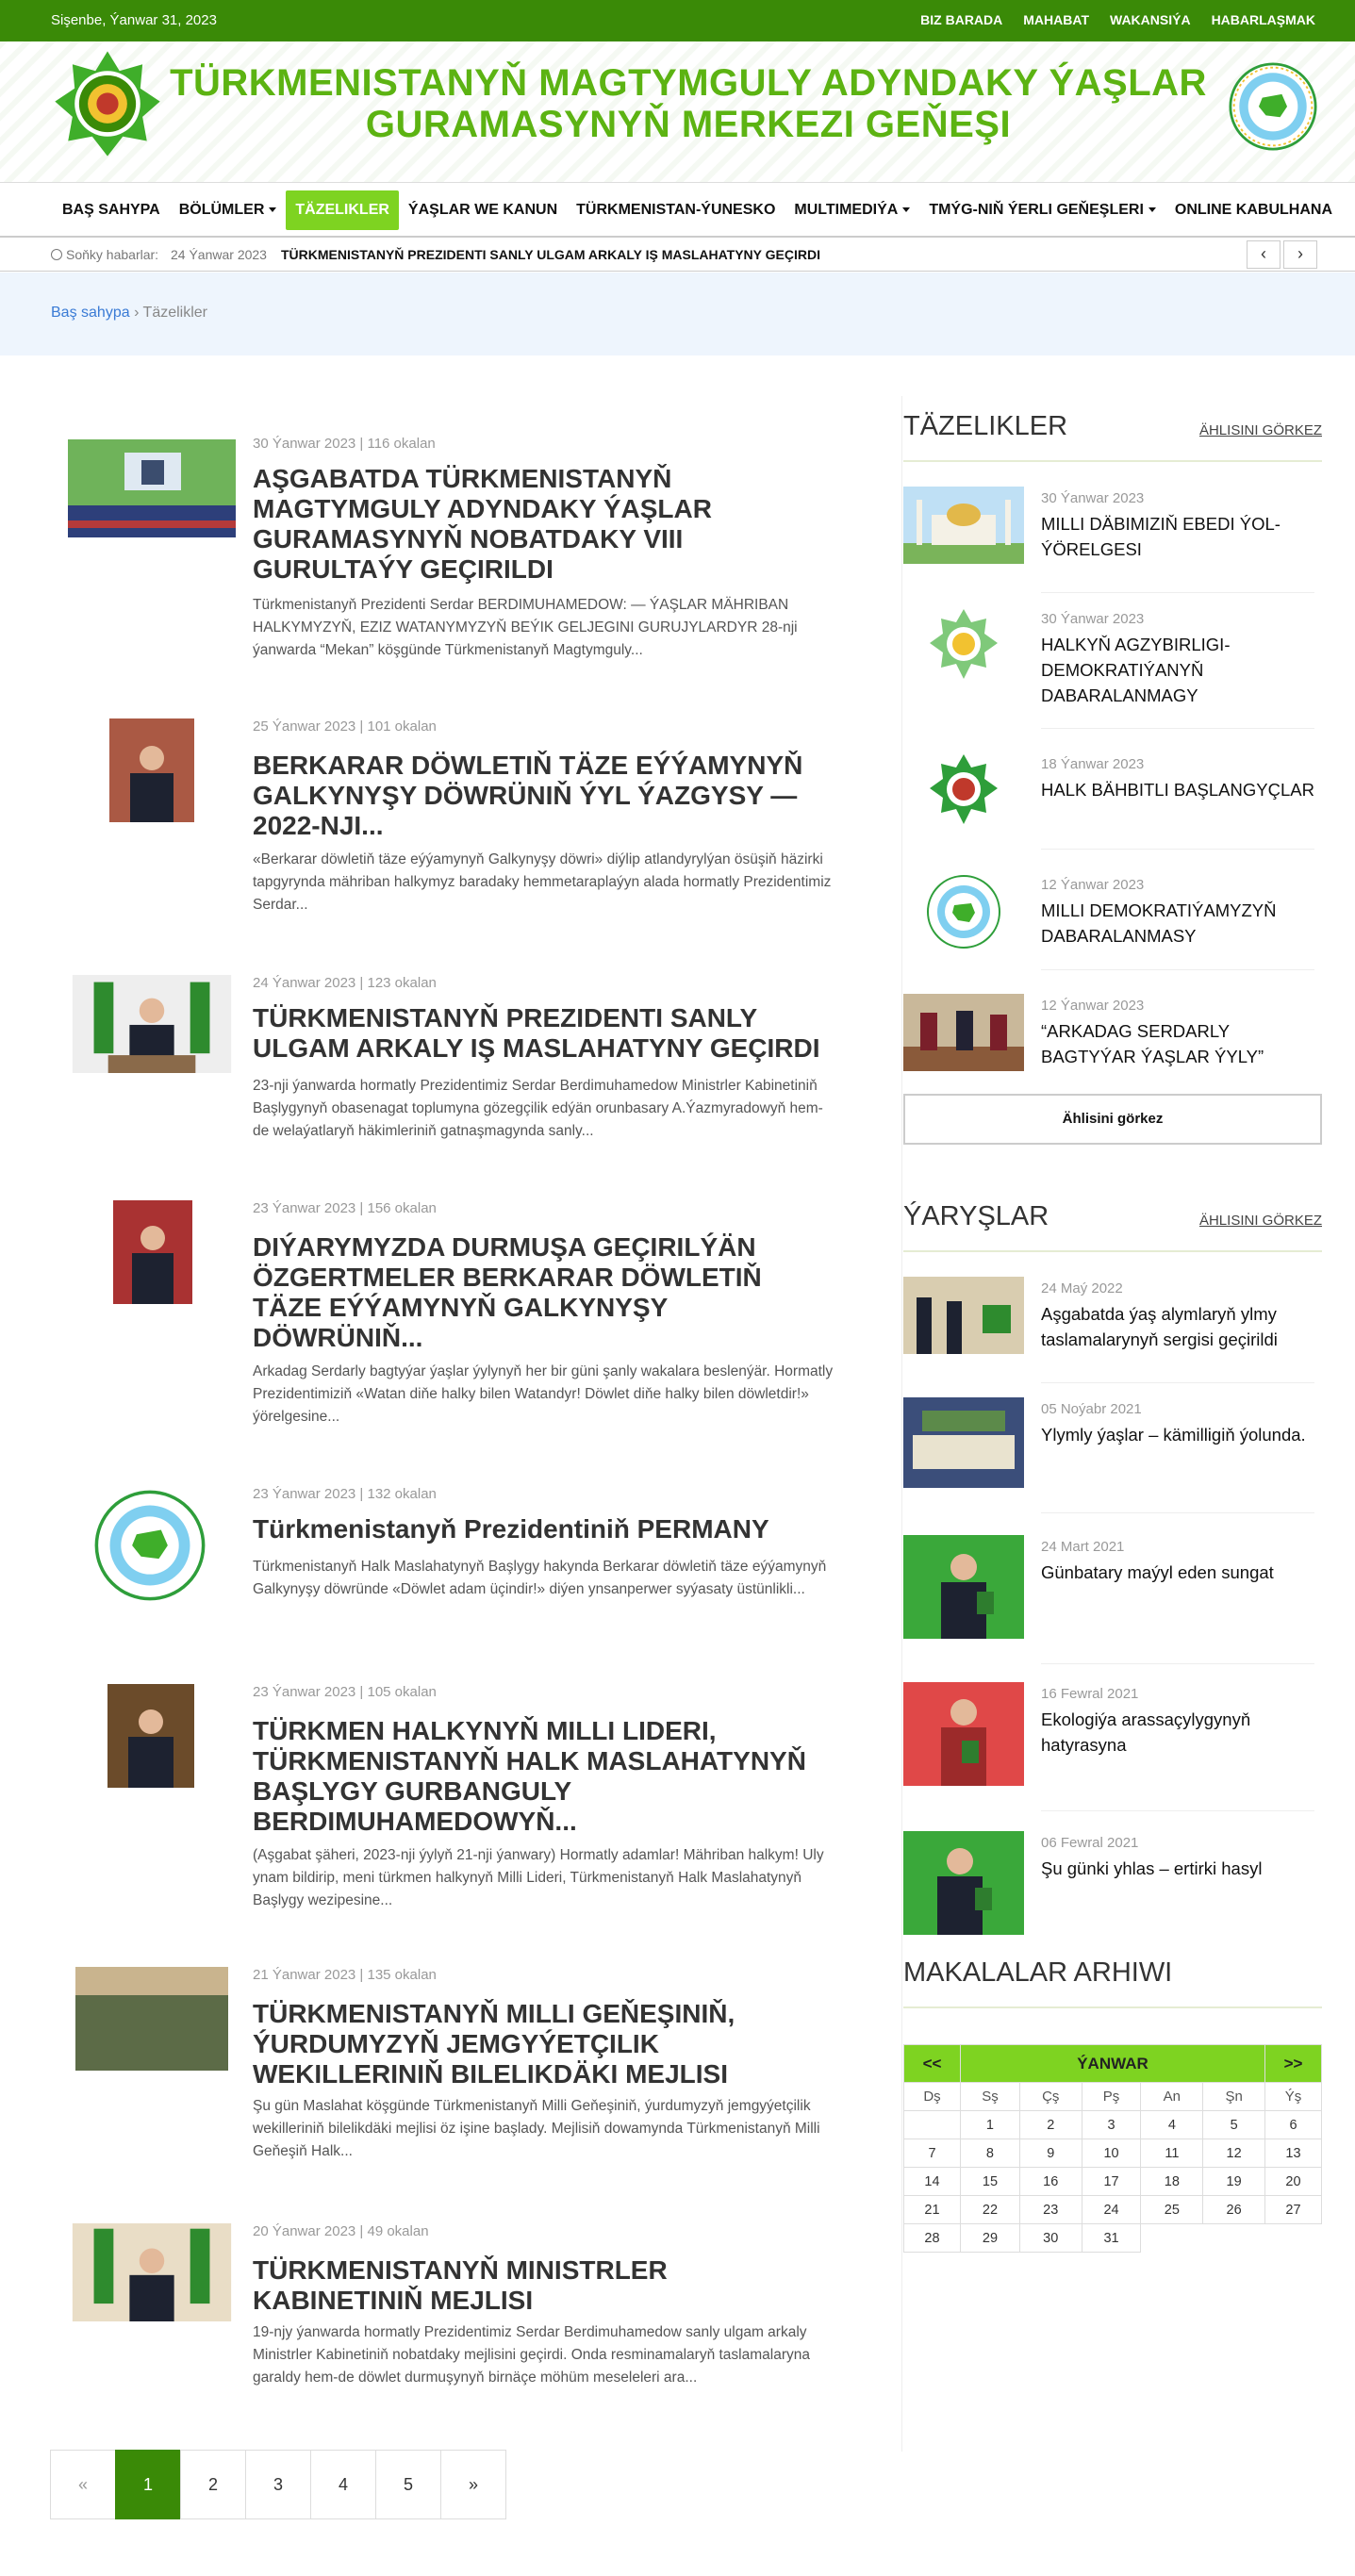  Describe the element at coordinates (1177, 1043) in the screenshot. I see `news-title: “ARKADAG SERDARLY BAGTYÝAR ÝAŞLAR ÝYLY”` at that location.